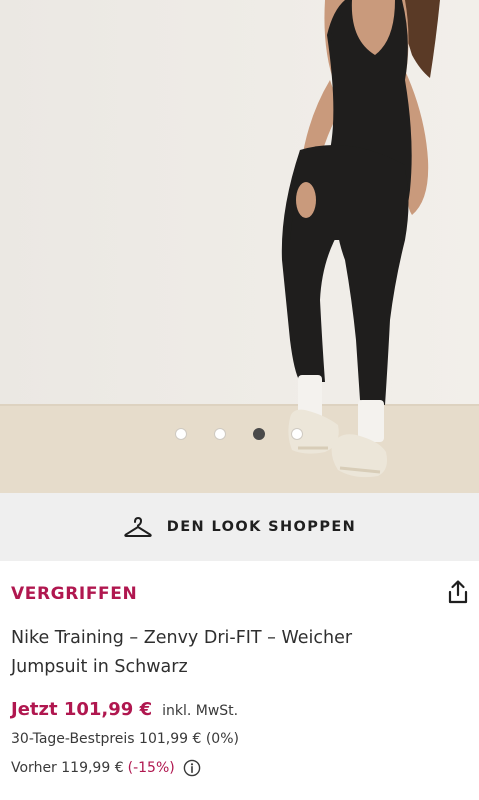 The height and width of the screenshot is (800, 479). Describe the element at coordinates (125, 739) in the screenshot. I see `lowest-price-30-days: 30-Tage-Bestpreis 101,99 € (0%)` at that location.